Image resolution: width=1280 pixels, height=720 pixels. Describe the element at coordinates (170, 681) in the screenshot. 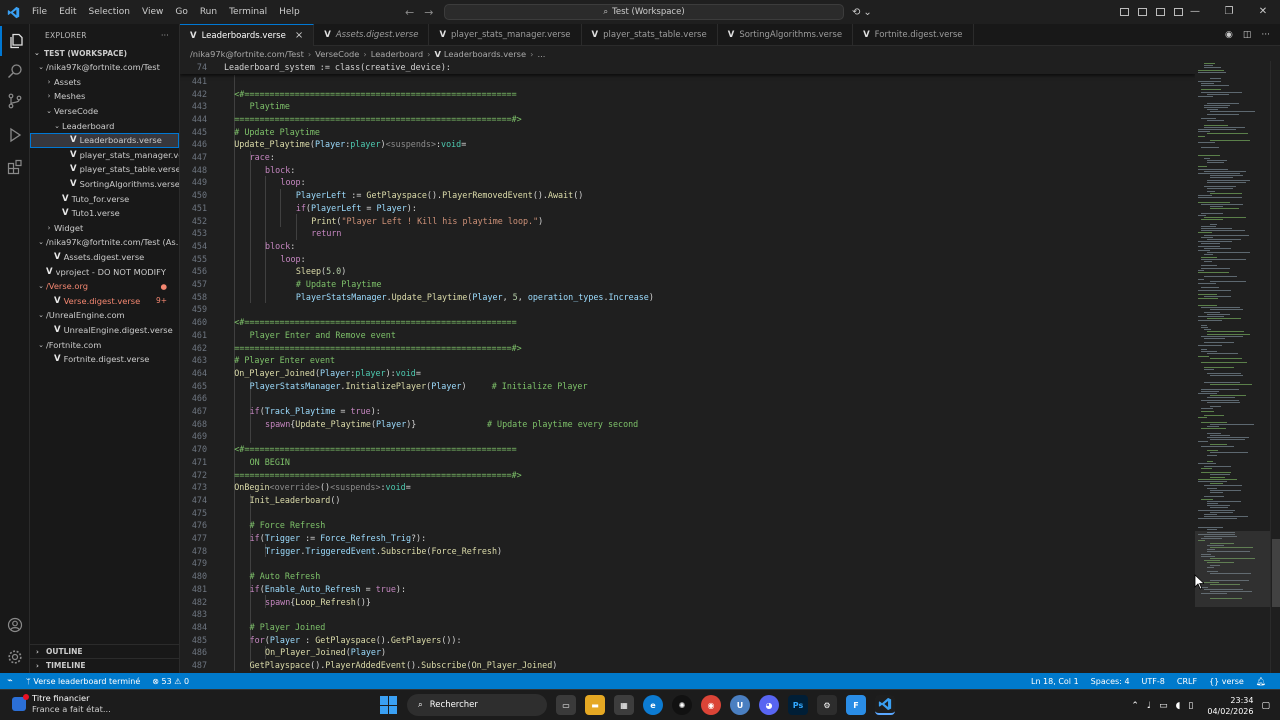

I see `problems-status: ⊗ 53 ⚠ 0` at that location.